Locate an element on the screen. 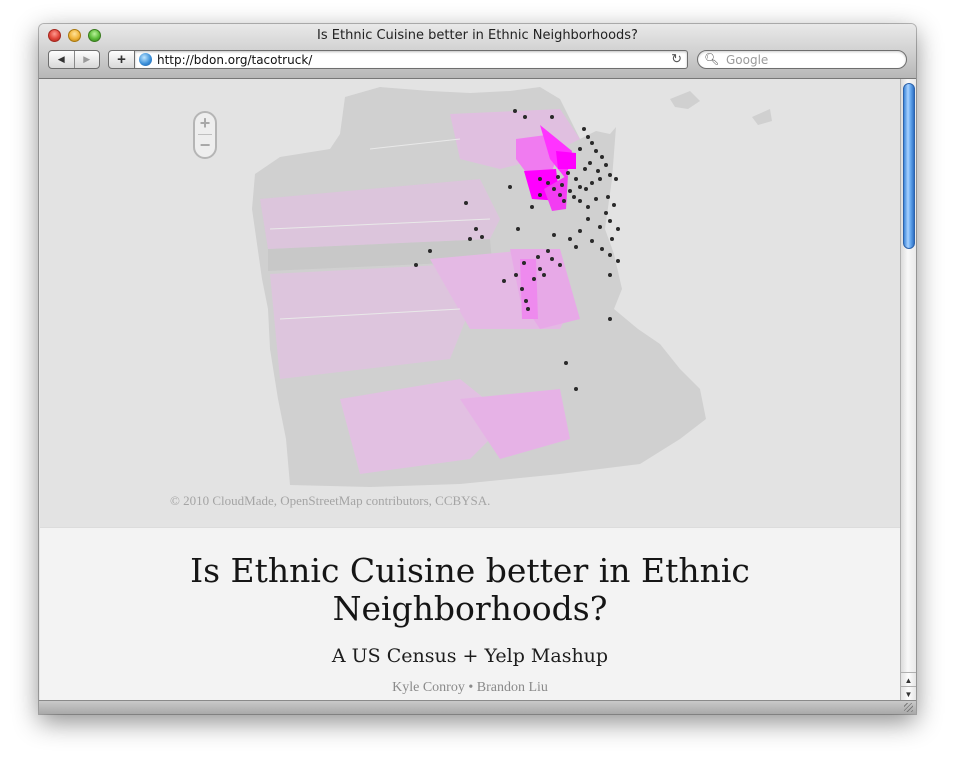 Image resolution: width=955 pixels, height=769 pixels. scroll-up-arrow: ▲ is located at coordinates (908, 679).